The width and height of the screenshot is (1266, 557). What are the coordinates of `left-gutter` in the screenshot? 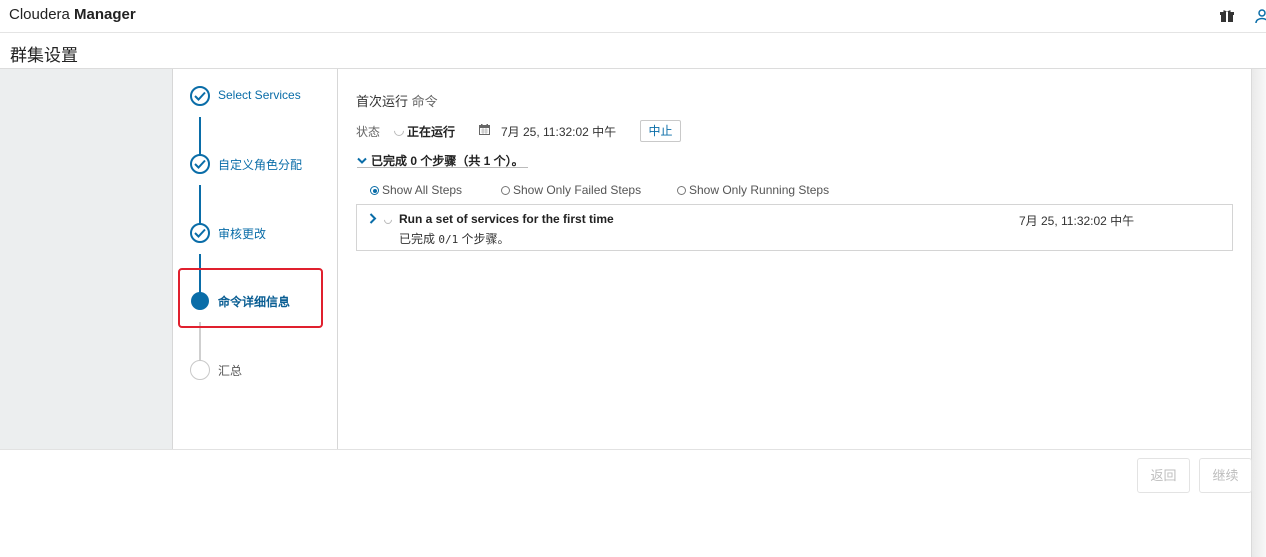 It's located at (86, 259).